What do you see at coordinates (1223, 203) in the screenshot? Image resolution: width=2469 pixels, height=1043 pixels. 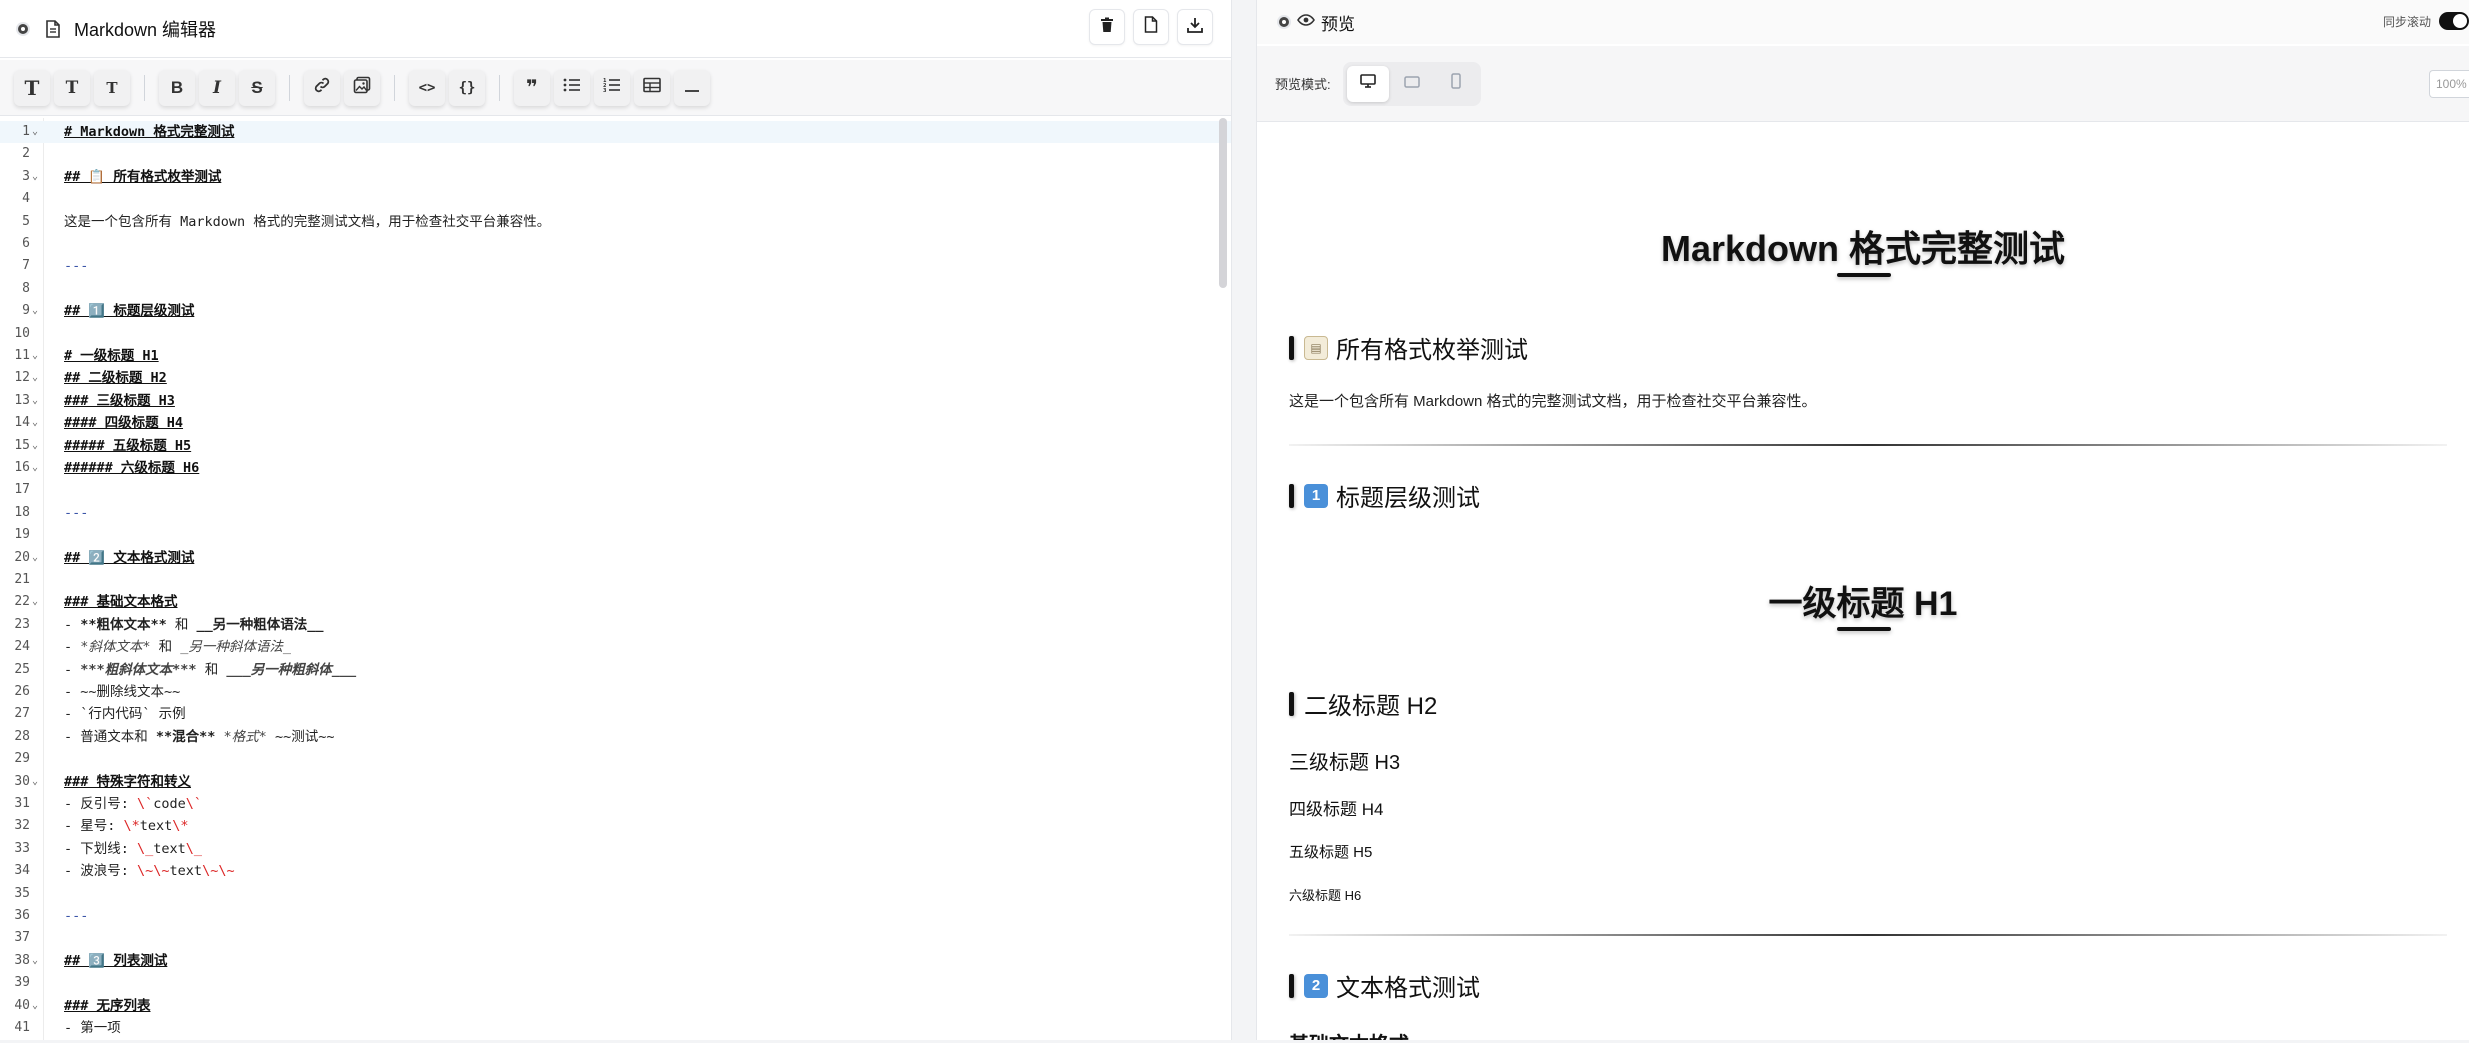 I see `editor-scrollbar` at bounding box center [1223, 203].